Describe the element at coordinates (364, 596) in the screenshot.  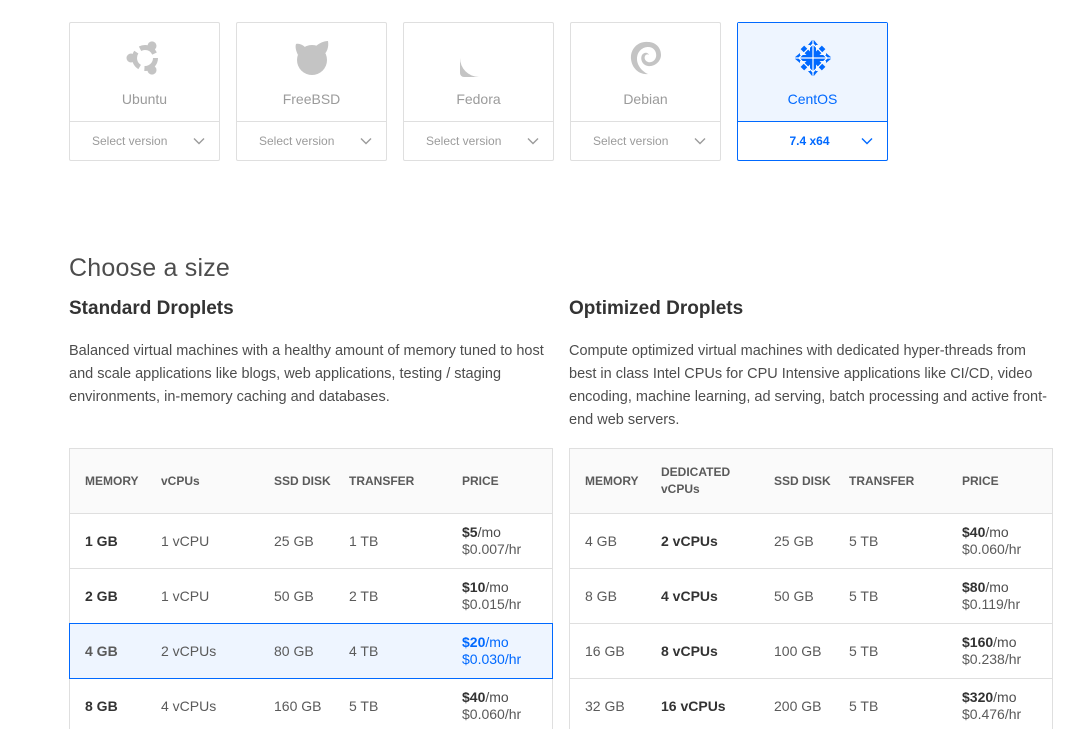
I see `cell-transfer: 2 TB` at that location.